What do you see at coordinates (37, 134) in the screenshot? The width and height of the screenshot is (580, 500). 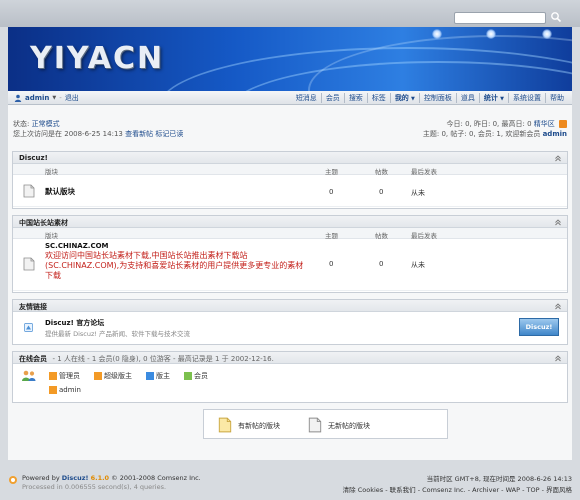 I see `last-visit-label: 您上次访问是在` at bounding box center [37, 134].